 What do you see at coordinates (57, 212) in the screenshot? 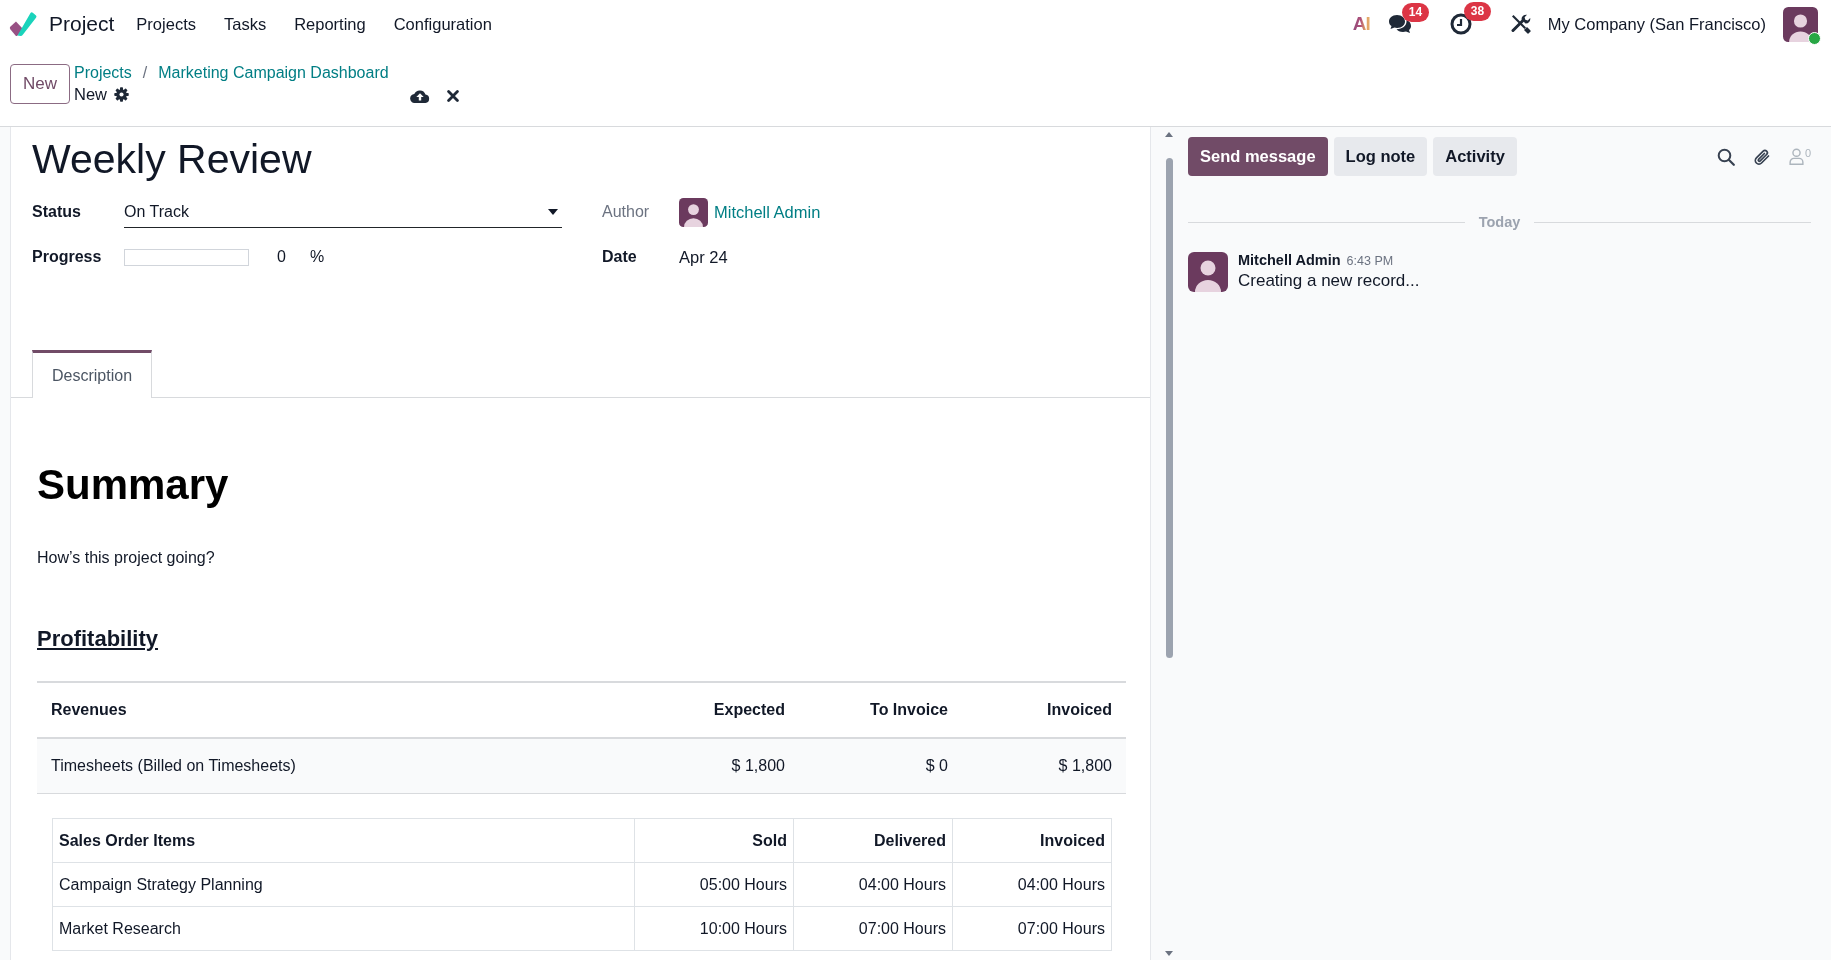
I see `field-label: Status` at bounding box center [57, 212].